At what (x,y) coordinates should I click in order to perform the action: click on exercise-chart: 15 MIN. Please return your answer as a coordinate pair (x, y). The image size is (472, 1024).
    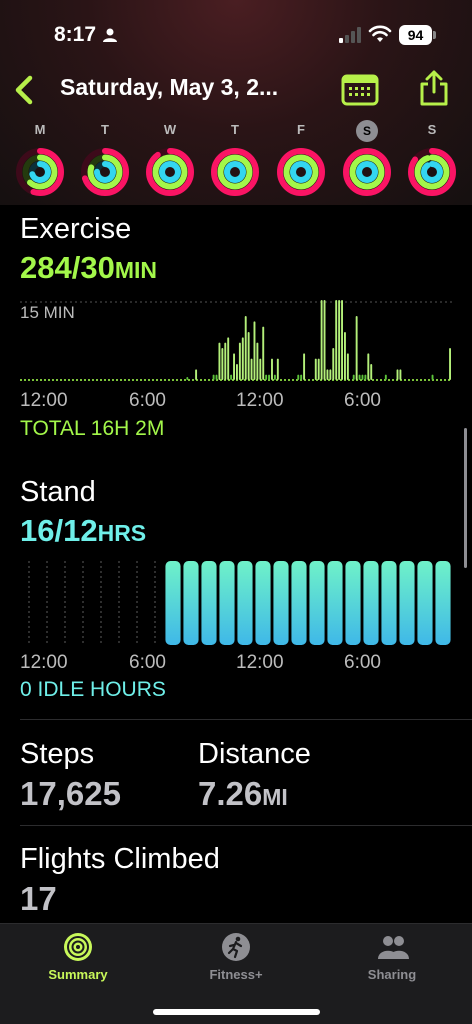
    Looking at the image, I should click on (236, 340).